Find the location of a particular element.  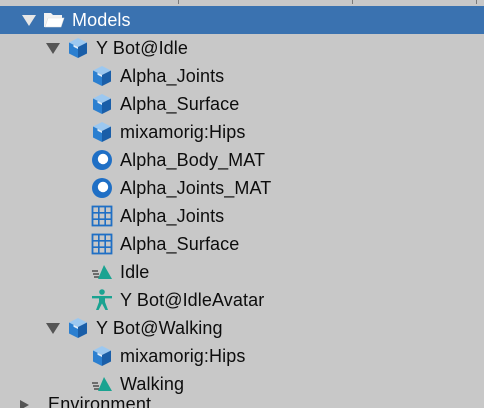

tree-item-alpha-joints-mat: Alpha_Joints_MAT is located at coordinates (242, 188).